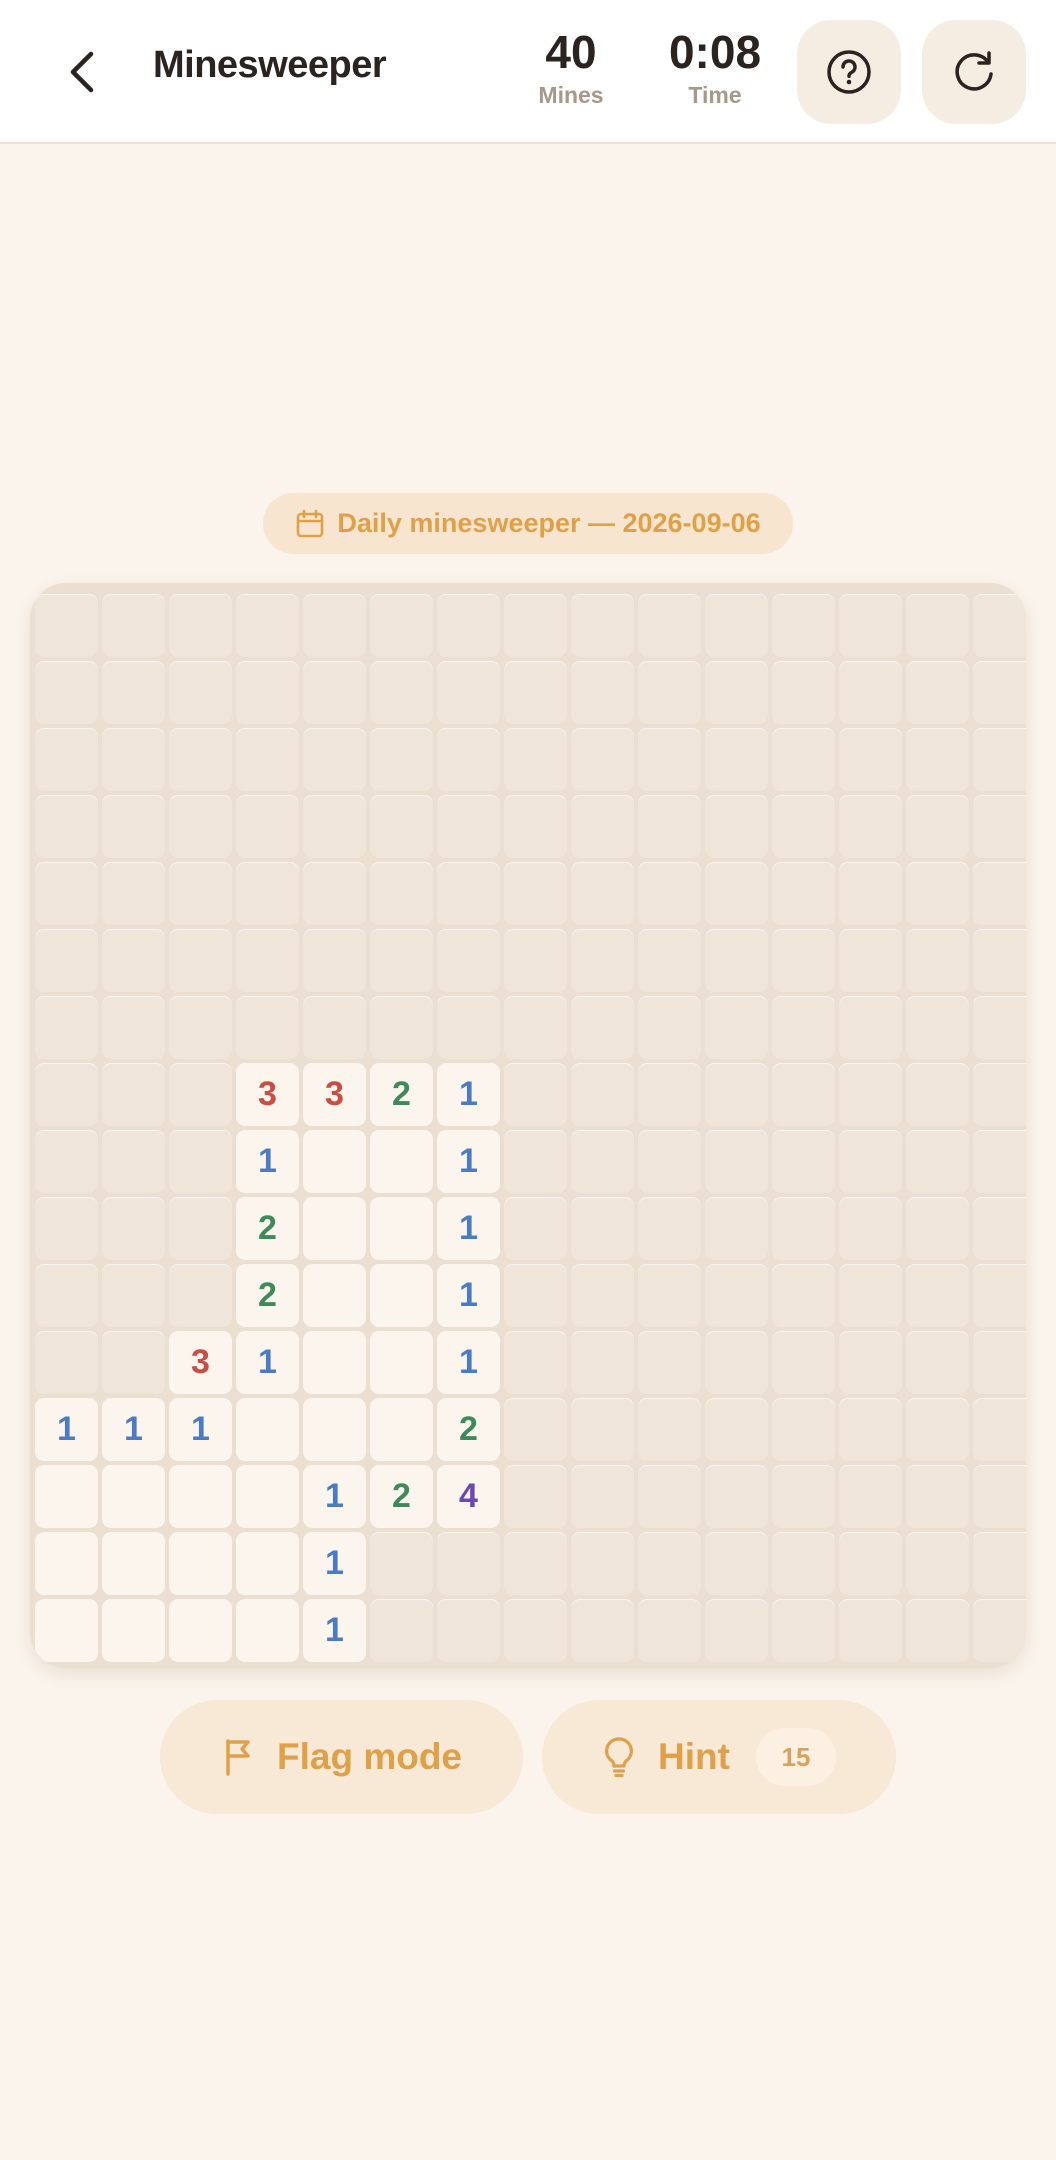  Describe the element at coordinates (82, 72) in the screenshot. I see `back-button` at that location.